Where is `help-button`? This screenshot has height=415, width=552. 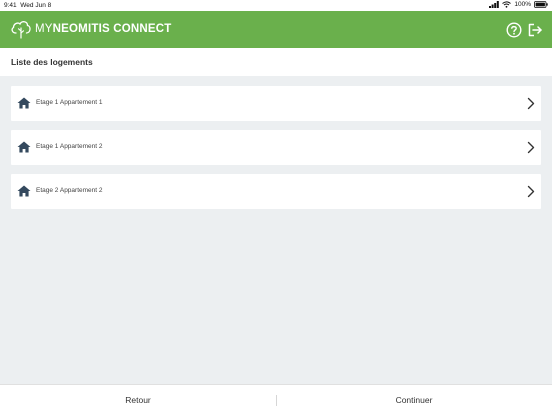
help-button is located at coordinates (514, 30).